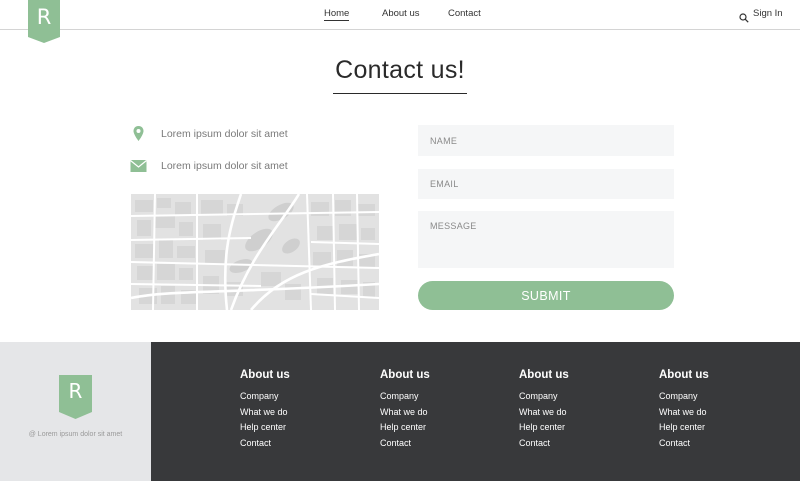 This screenshot has height=481, width=800. Describe the element at coordinates (546, 140) in the screenshot. I see `name-input` at that location.